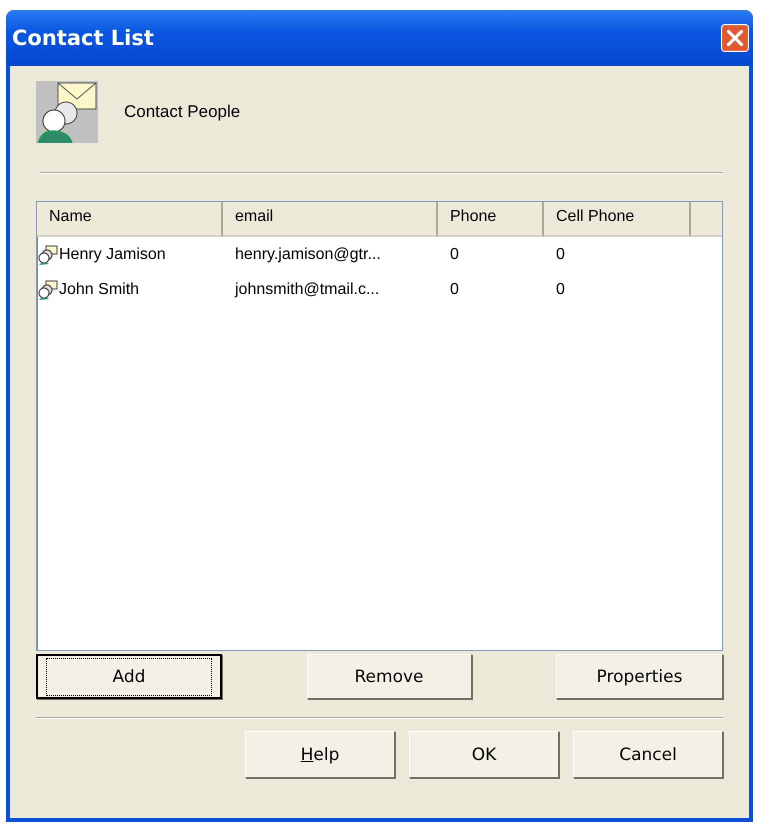 This screenshot has height=825, width=757. Describe the element at coordinates (648, 754) in the screenshot. I see `dialog-button: Cancel` at that location.